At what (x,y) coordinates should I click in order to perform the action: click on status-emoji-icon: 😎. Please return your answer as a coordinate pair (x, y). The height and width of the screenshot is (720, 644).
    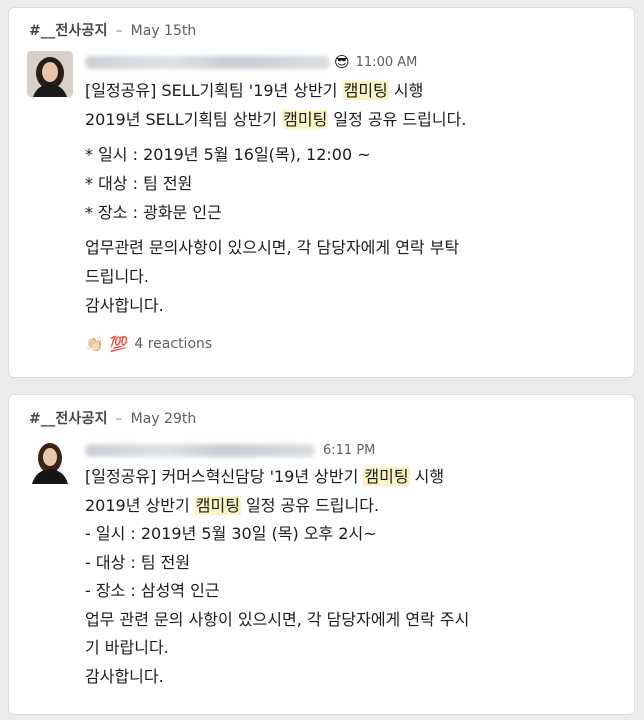
    Looking at the image, I should click on (342, 62).